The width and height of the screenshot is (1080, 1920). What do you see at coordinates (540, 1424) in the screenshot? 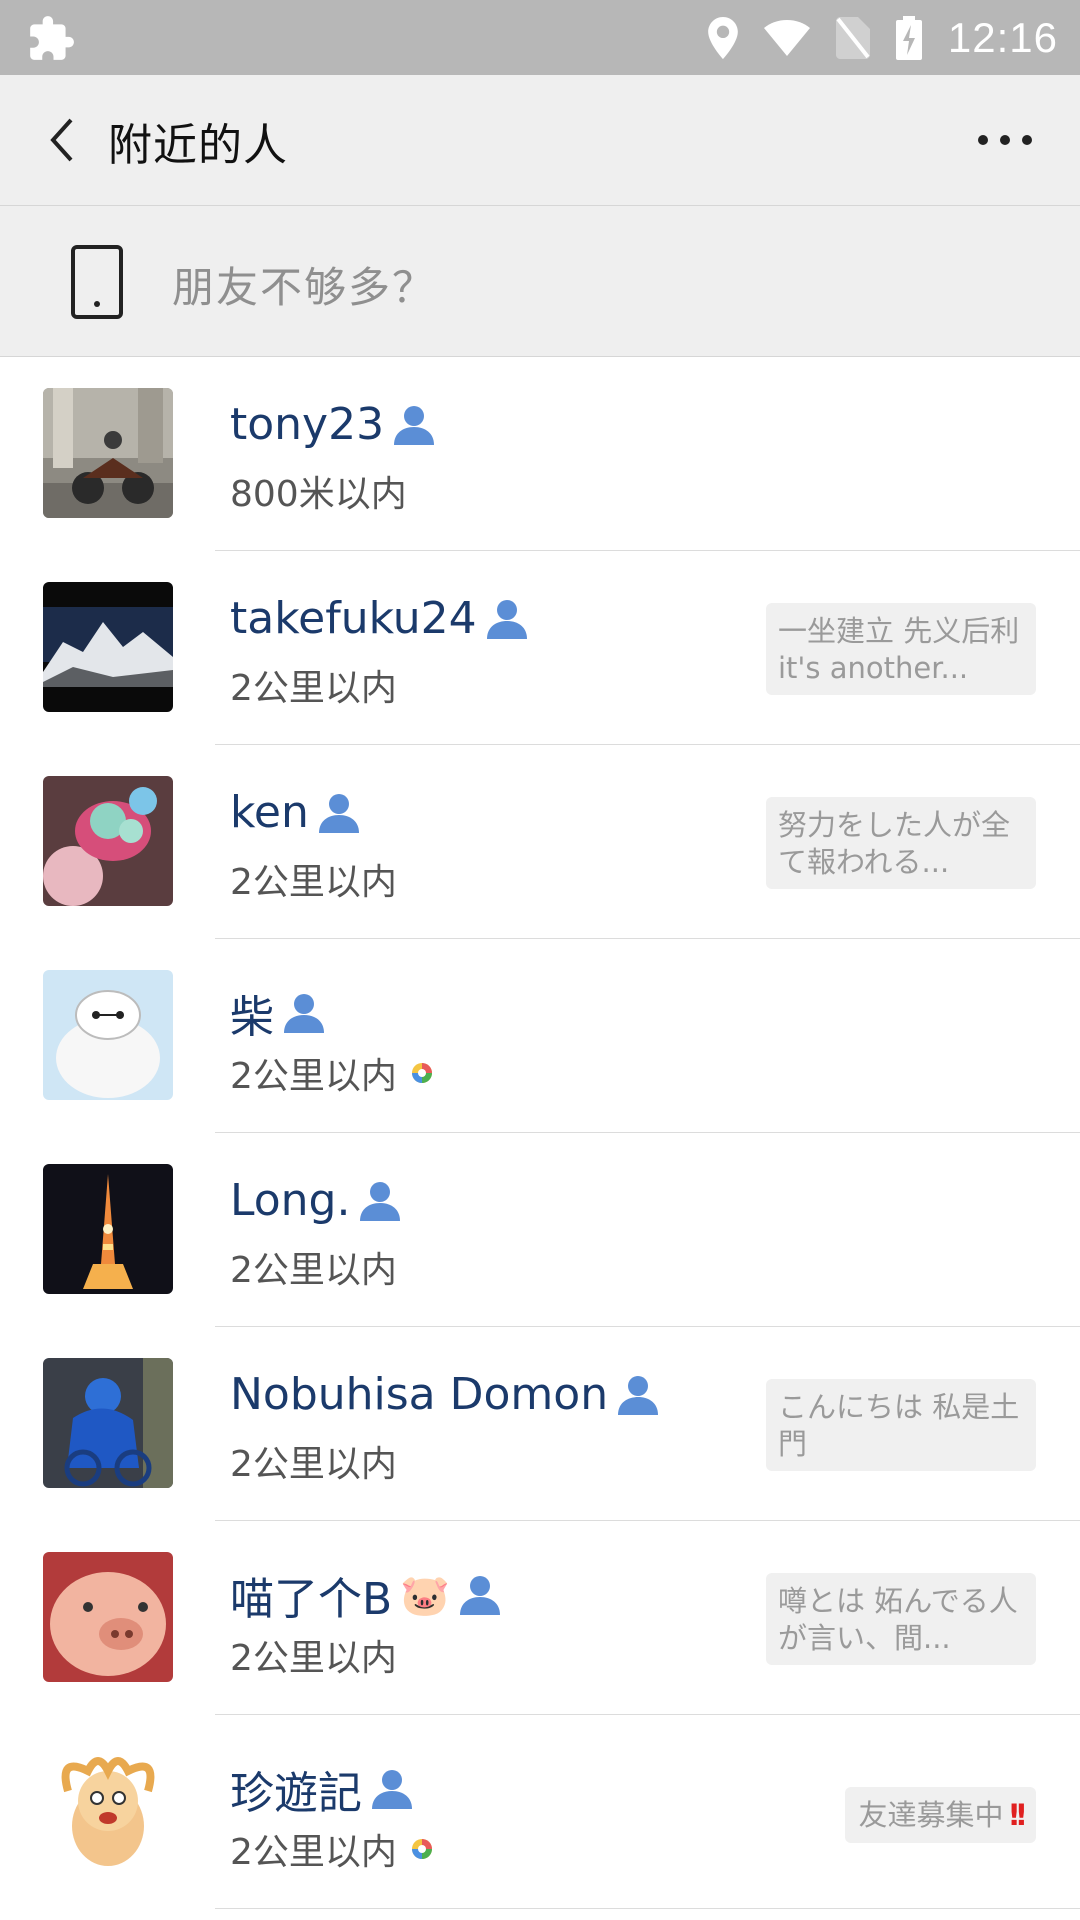
I see `list-item: Nobuhisa Domon 2公里以内 こんにちは 私是土門` at bounding box center [540, 1424].